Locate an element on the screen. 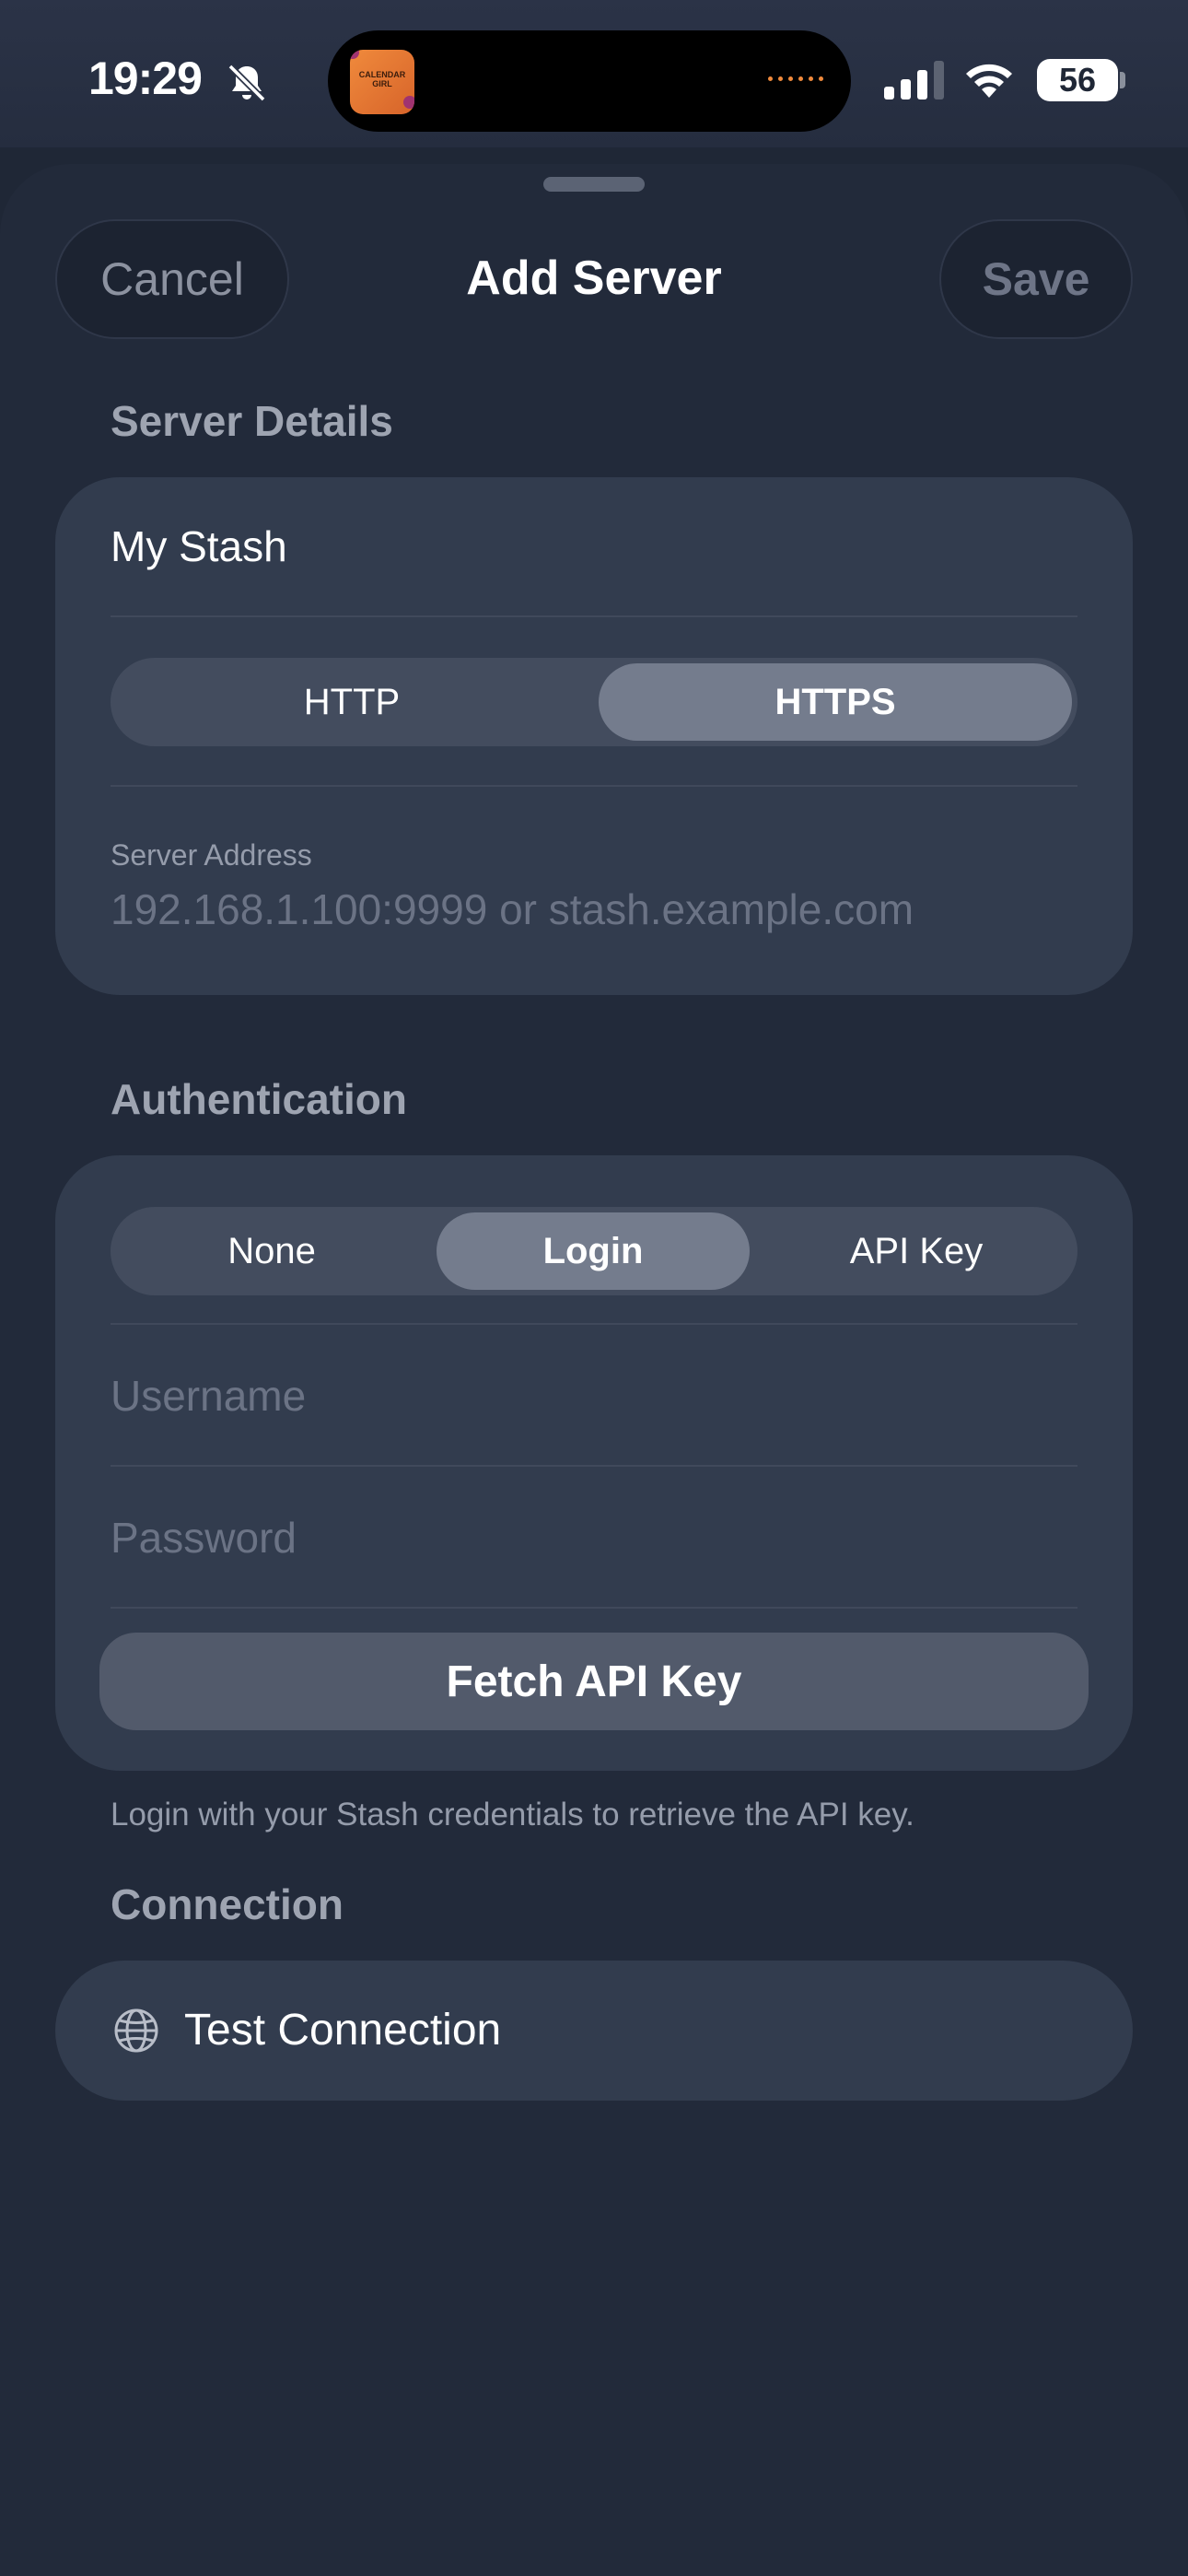  server-address-label: Server Address is located at coordinates (211, 855).